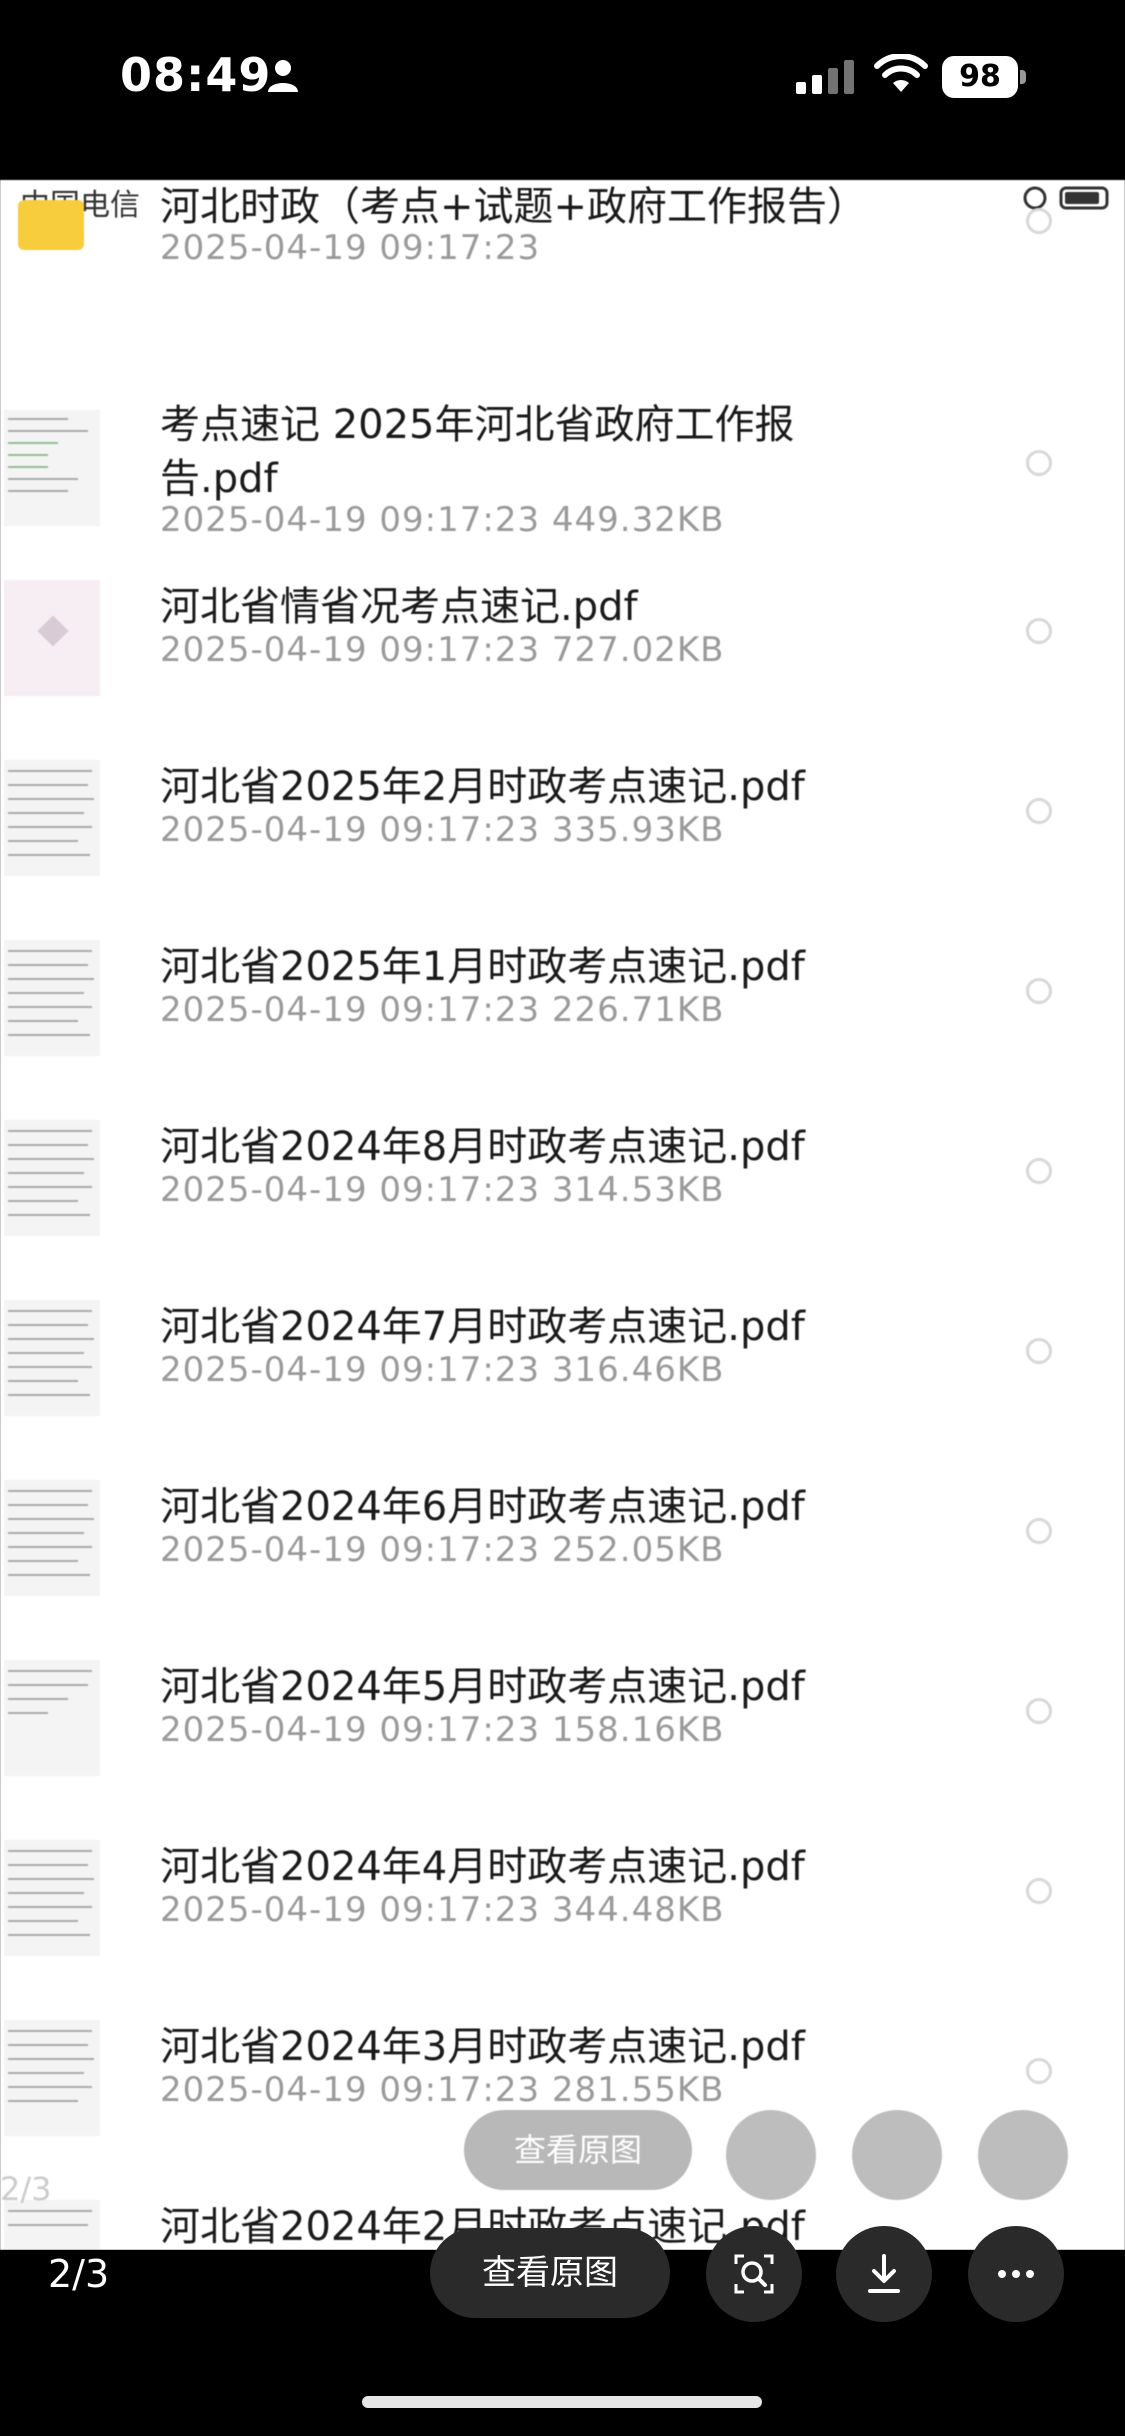  I want to click on file-meta: 2025-04-19 09:17:23 281.55KB, so click(442, 2090).